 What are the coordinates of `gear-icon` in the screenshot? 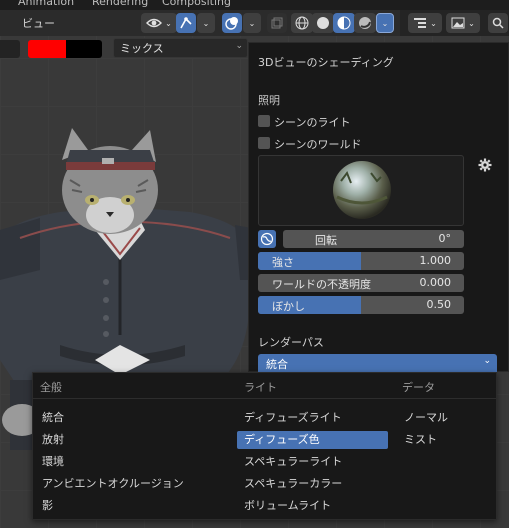 It's located at (485, 165).